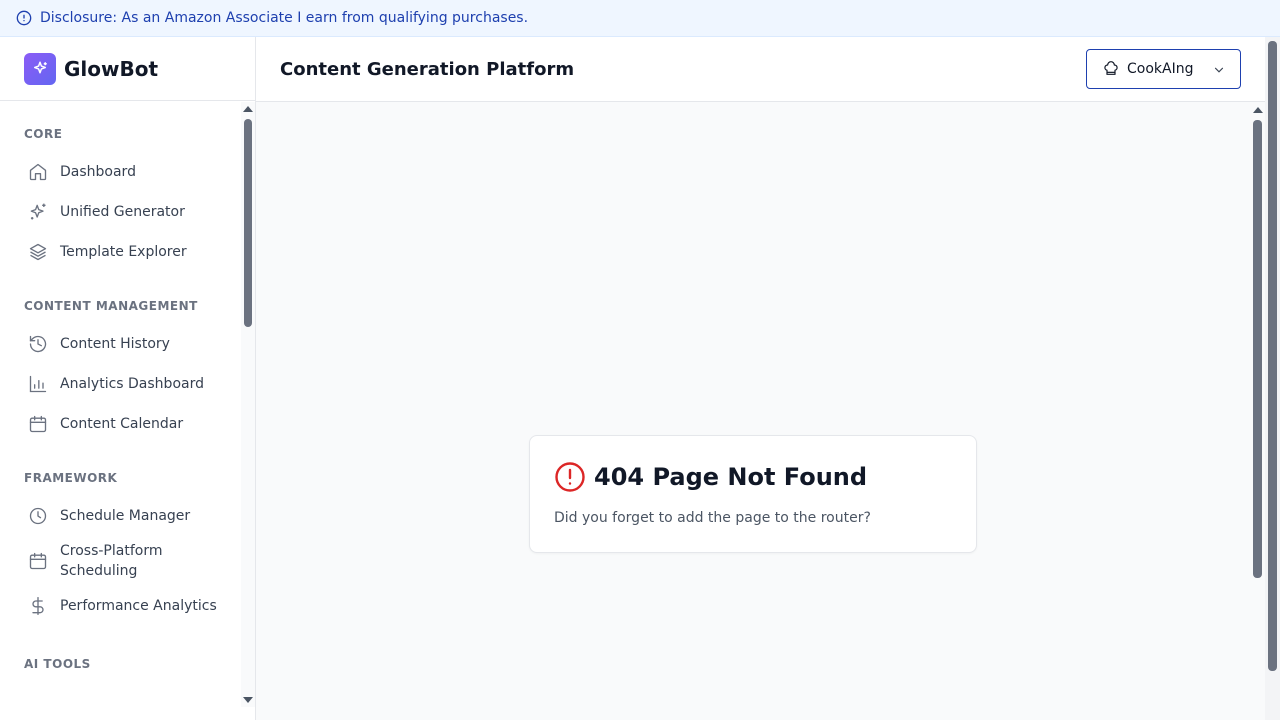 The height and width of the screenshot is (720, 1280). I want to click on chef-hat-icon, so click(1111, 69).